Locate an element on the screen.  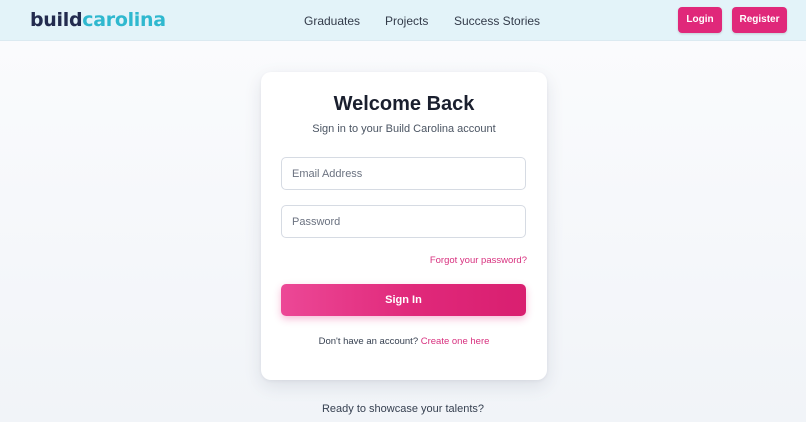
email-field is located at coordinates (403, 173).